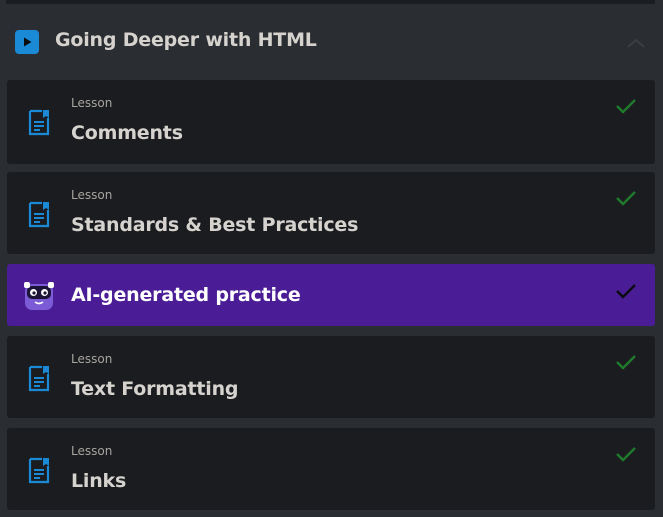 This screenshot has height=517, width=663. I want to click on practice-item-ai-generated: AI-generated practice, so click(331, 295).